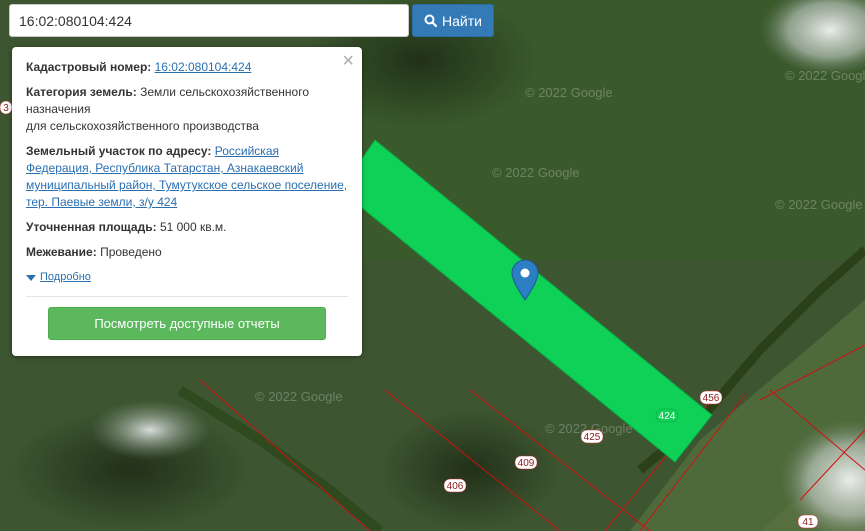 The image size is (865, 531). Describe the element at coordinates (187, 252) in the screenshot. I see `survey-row: Межевание: Проведено` at that location.